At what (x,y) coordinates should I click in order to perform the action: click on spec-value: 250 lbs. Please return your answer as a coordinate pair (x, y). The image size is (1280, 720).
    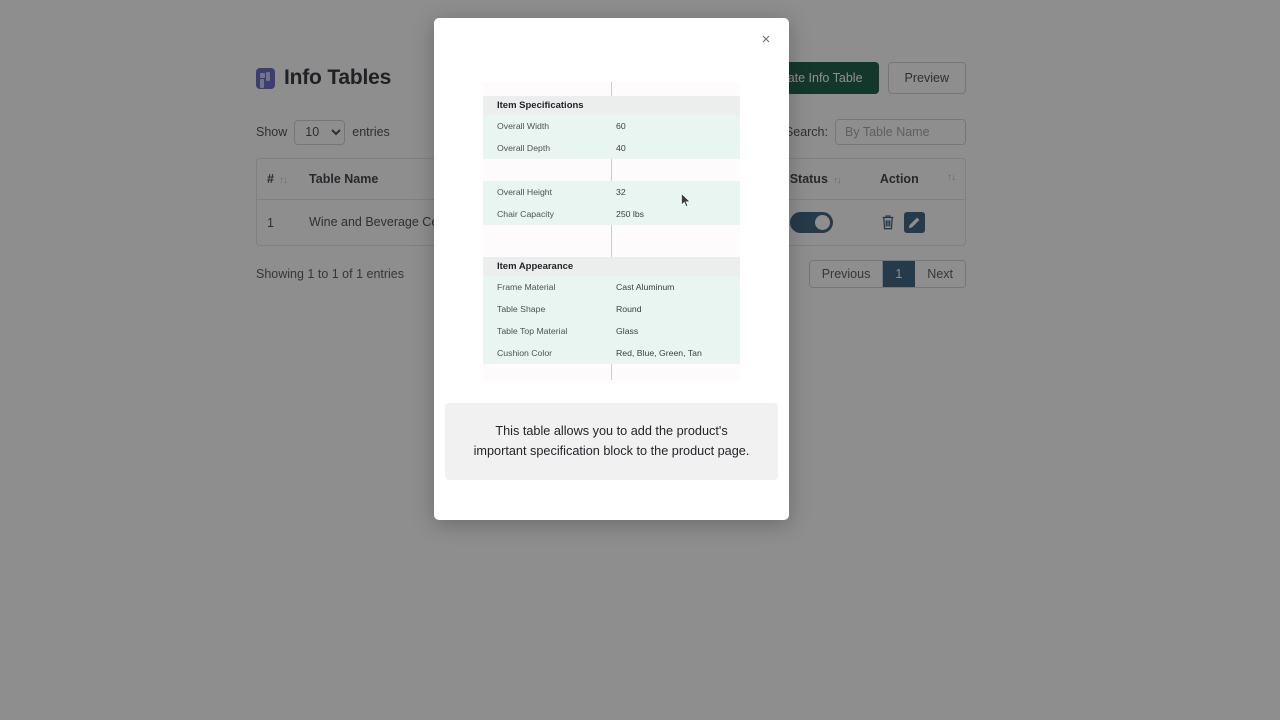
    Looking at the image, I should click on (630, 214).